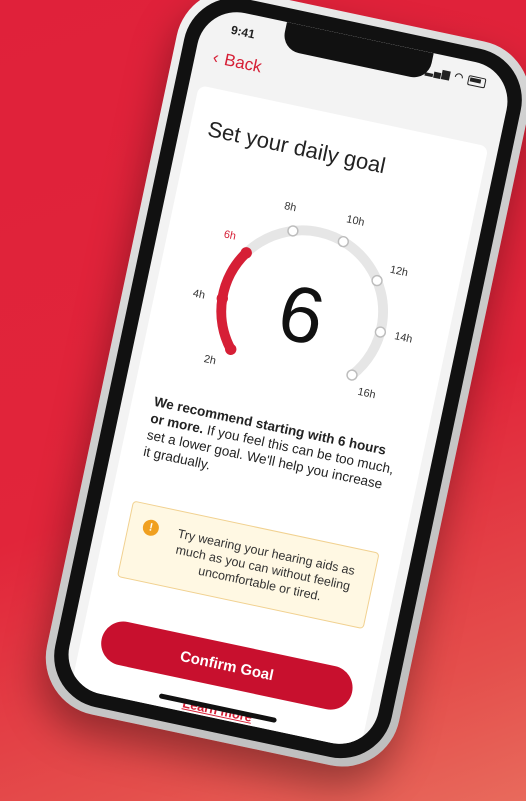 The image size is (526, 801). What do you see at coordinates (476, 81) in the screenshot?
I see `battery-icon` at bounding box center [476, 81].